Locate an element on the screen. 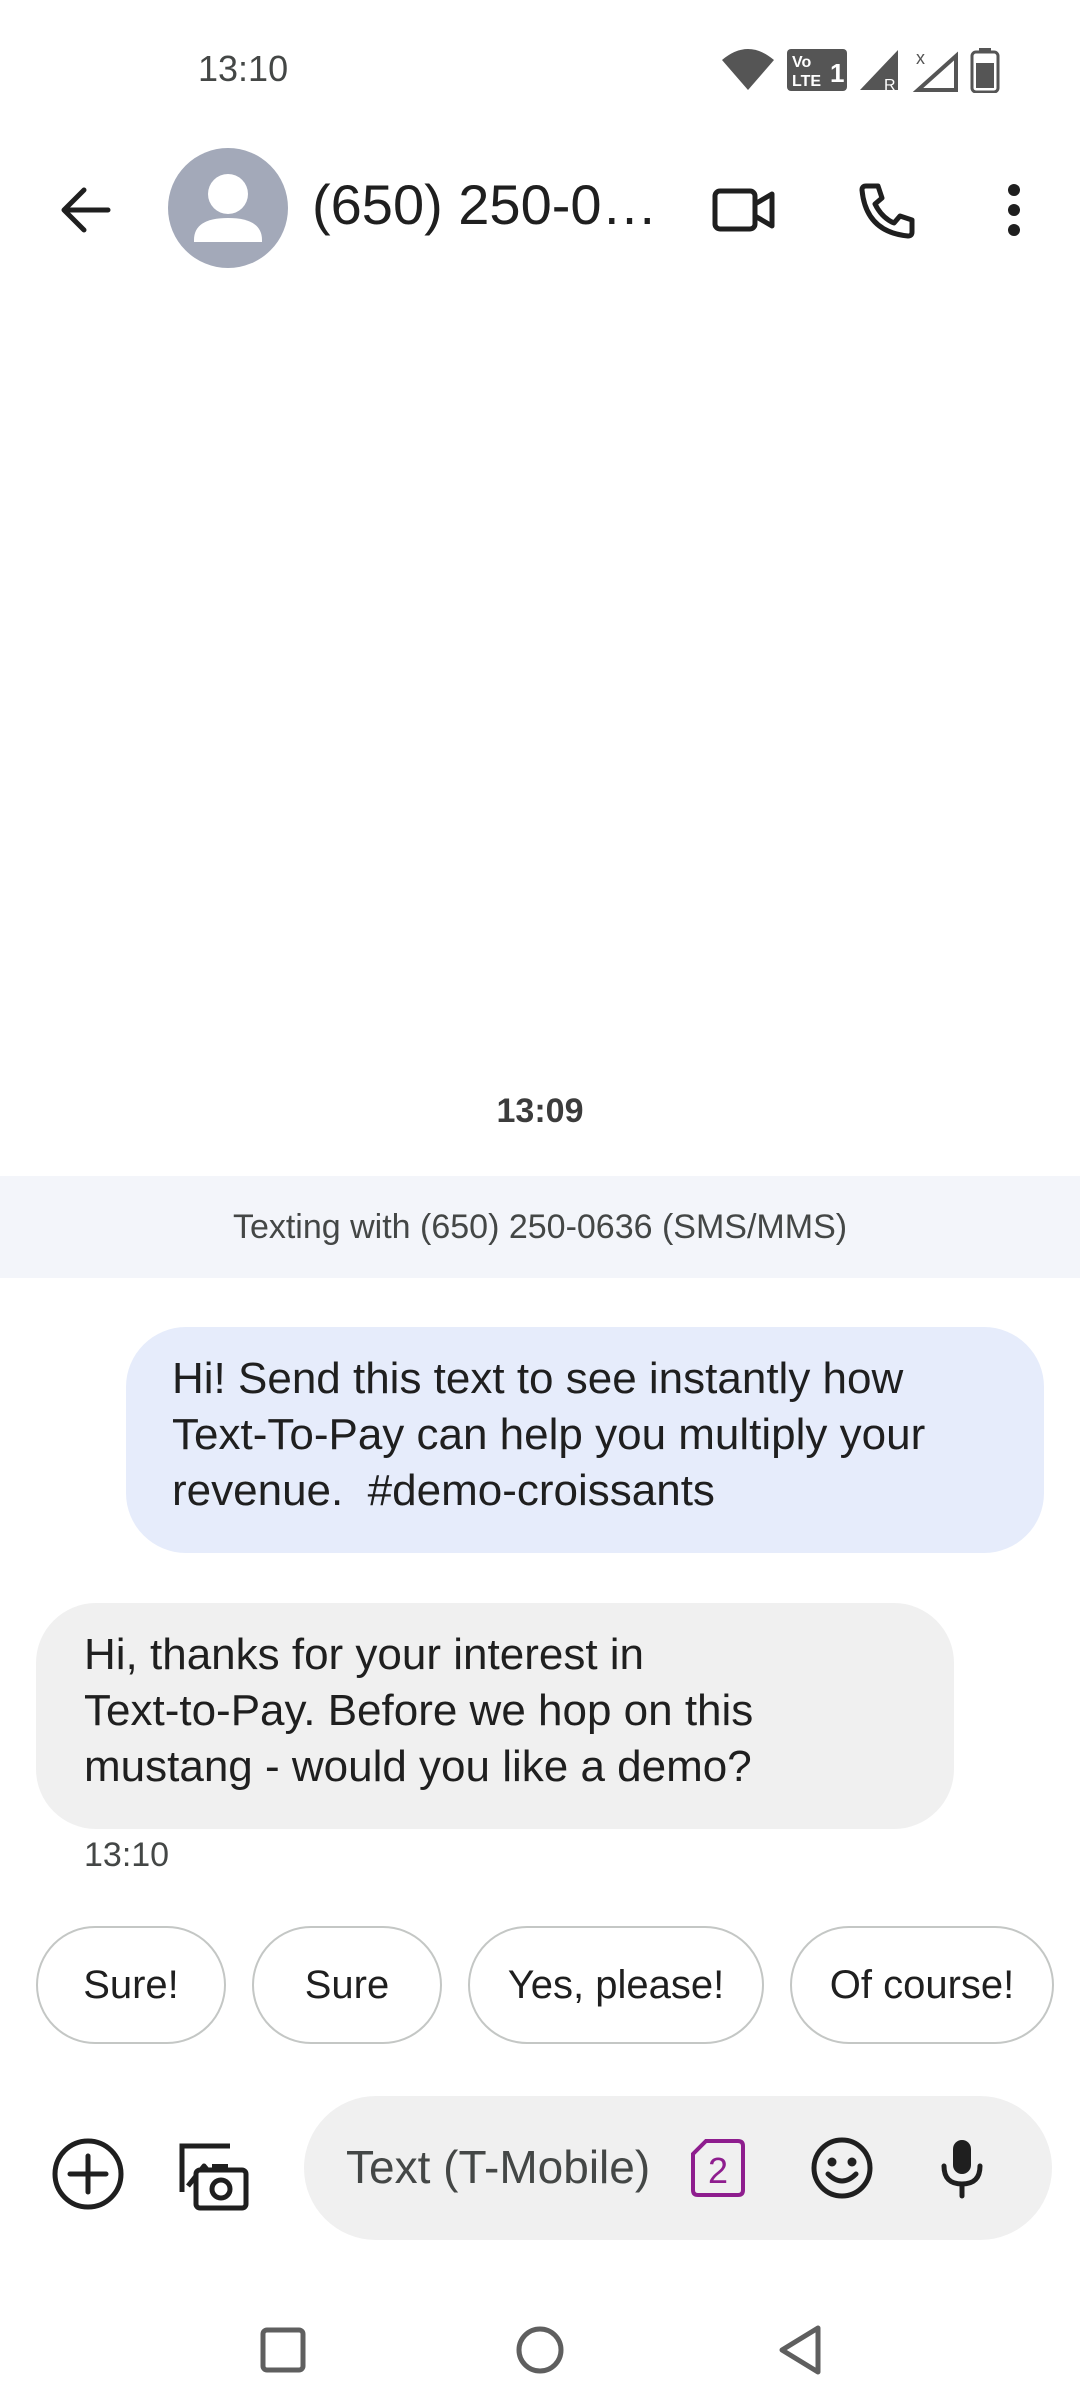 Image resolution: width=1080 pixels, height=2400 pixels. recents-square-icon is located at coordinates (283, 2350).